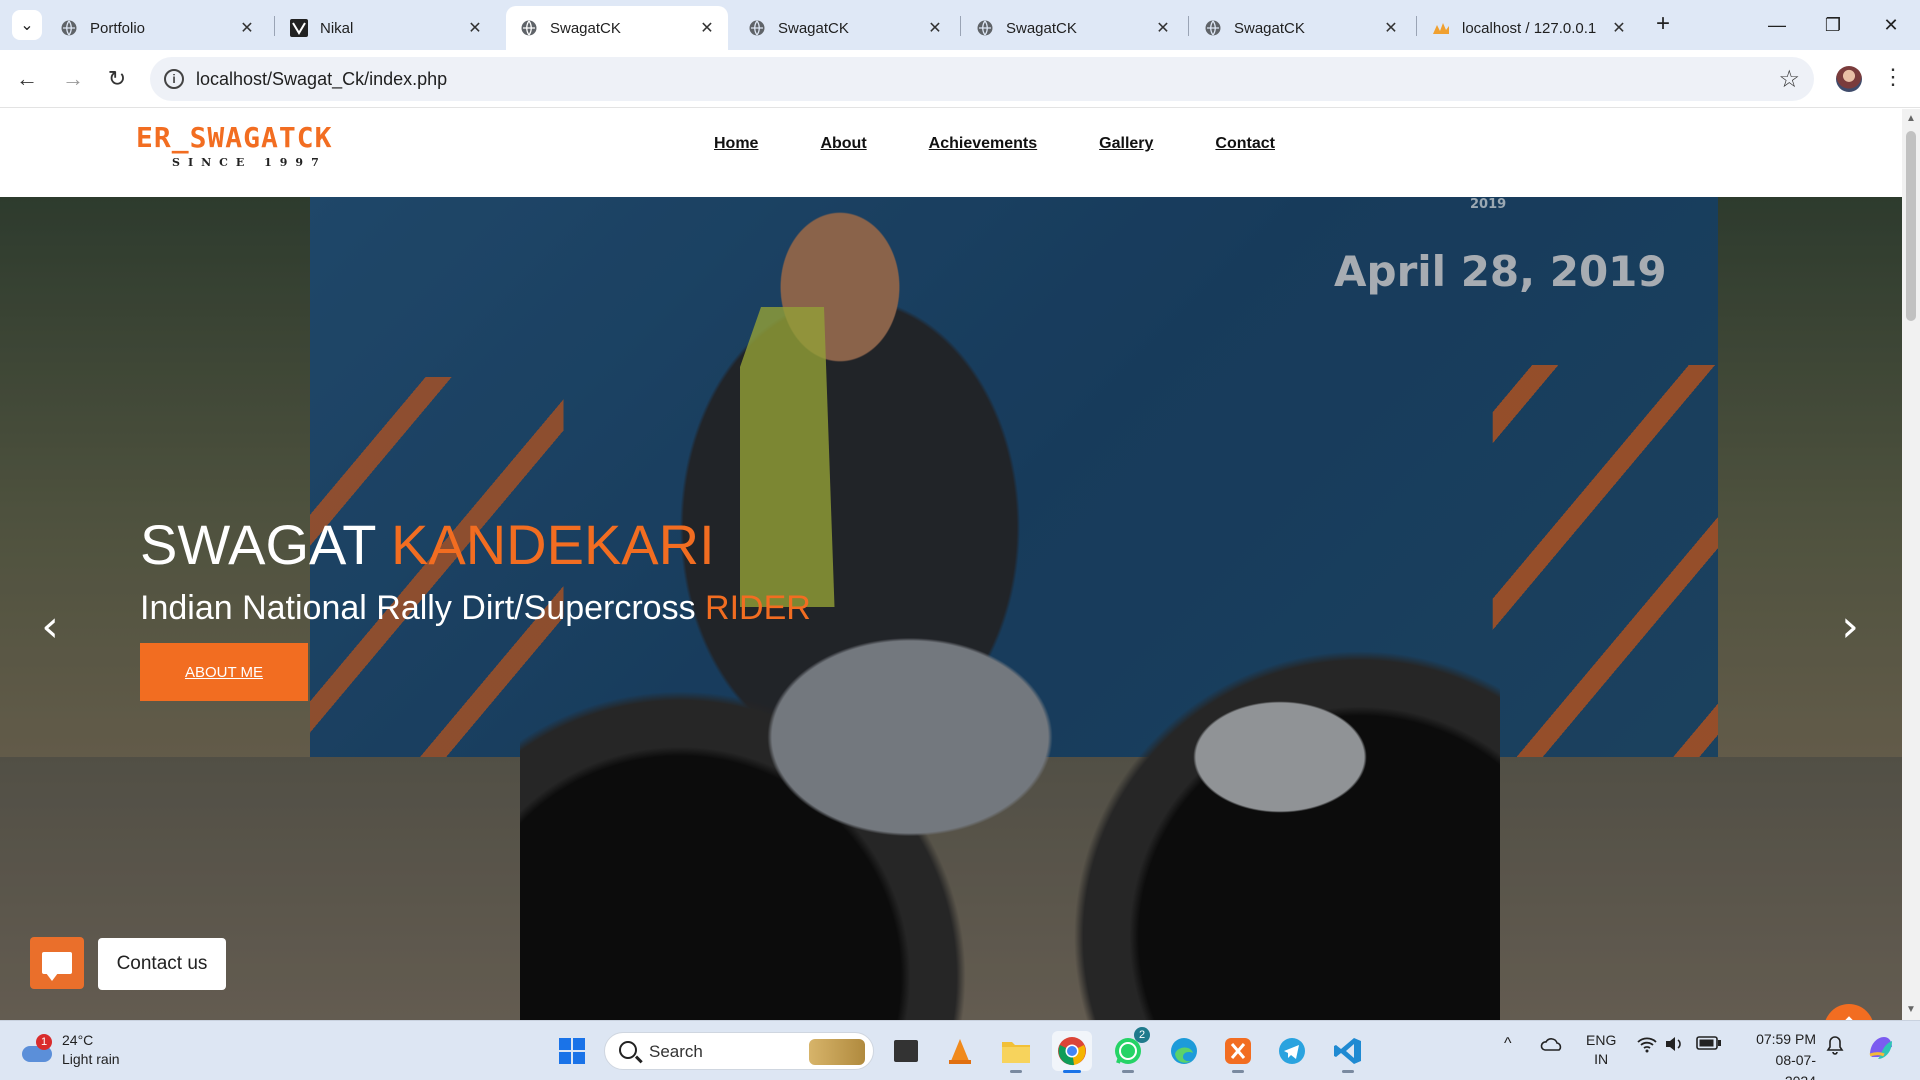 The width and height of the screenshot is (1920, 1080). I want to click on vscode-icon, so click(1348, 1052).